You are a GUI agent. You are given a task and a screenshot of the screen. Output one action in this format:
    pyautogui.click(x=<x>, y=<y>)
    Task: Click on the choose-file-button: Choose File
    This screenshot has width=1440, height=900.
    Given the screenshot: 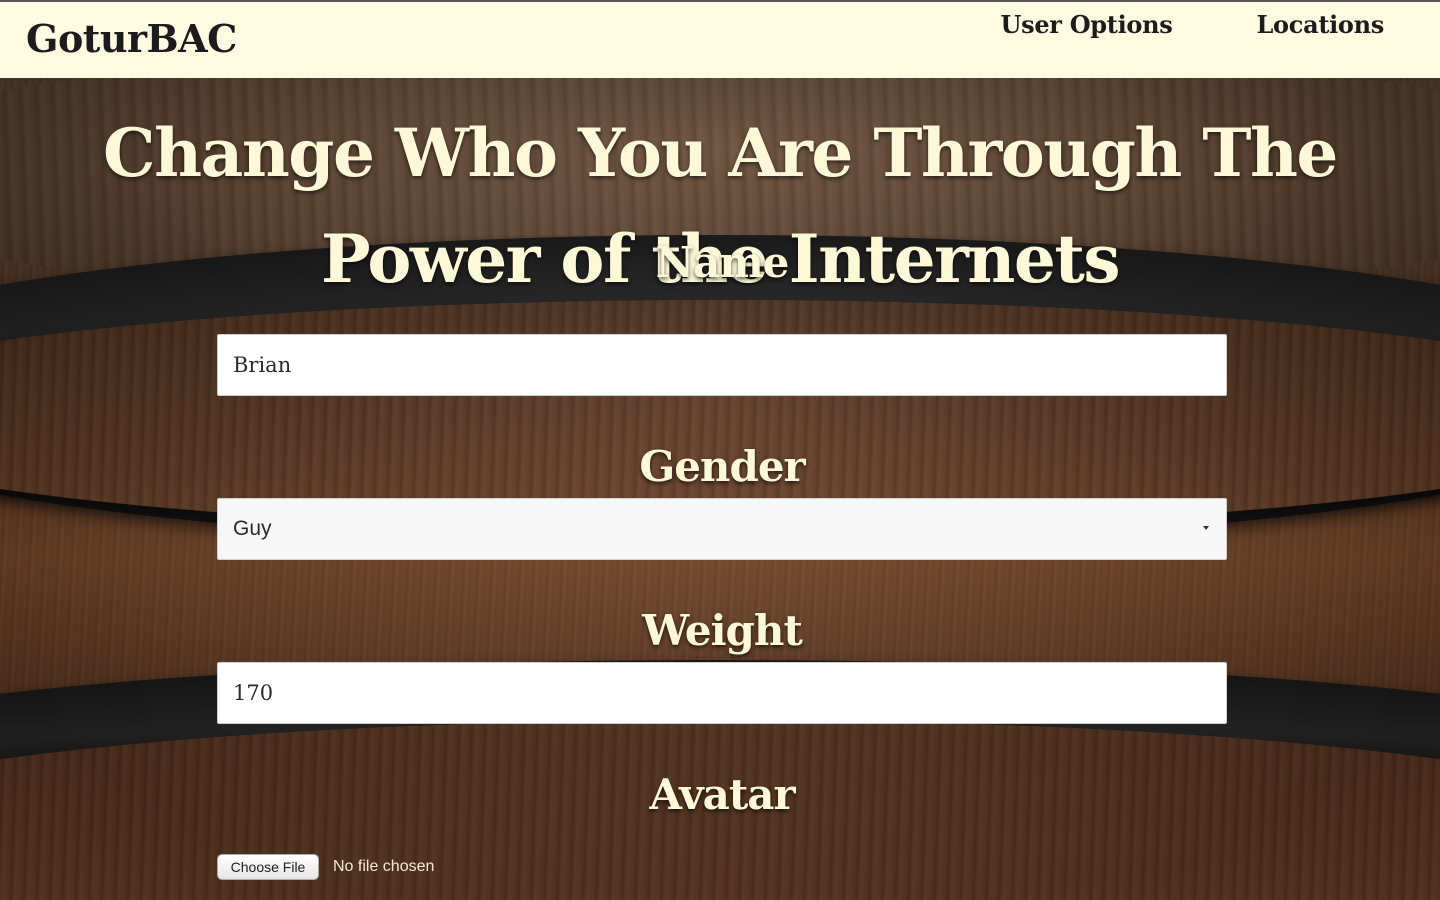 What is the action you would take?
    pyautogui.click(x=268, y=867)
    